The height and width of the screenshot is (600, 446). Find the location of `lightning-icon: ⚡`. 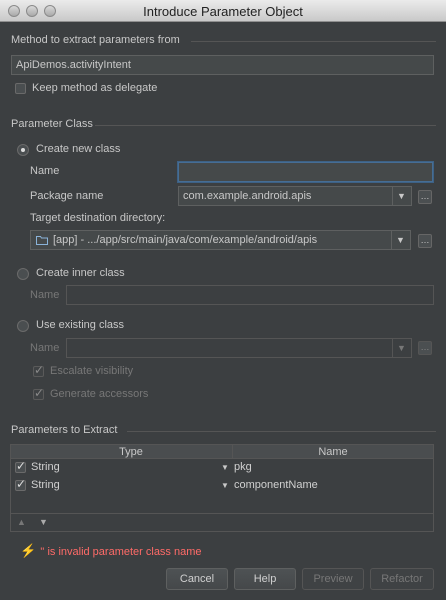

lightning-icon: ⚡ is located at coordinates (28, 550).